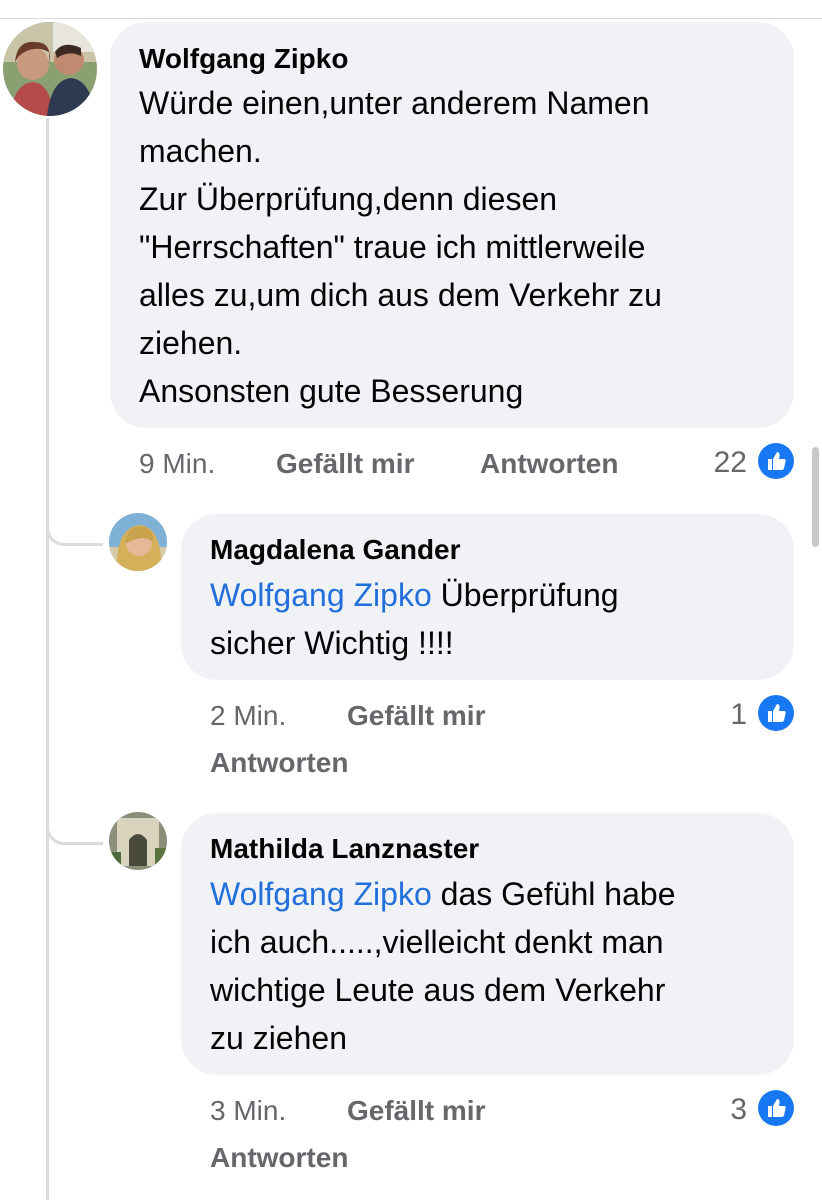 This screenshot has width=822, height=1200. I want to click on top-divider, so click(411, 9).